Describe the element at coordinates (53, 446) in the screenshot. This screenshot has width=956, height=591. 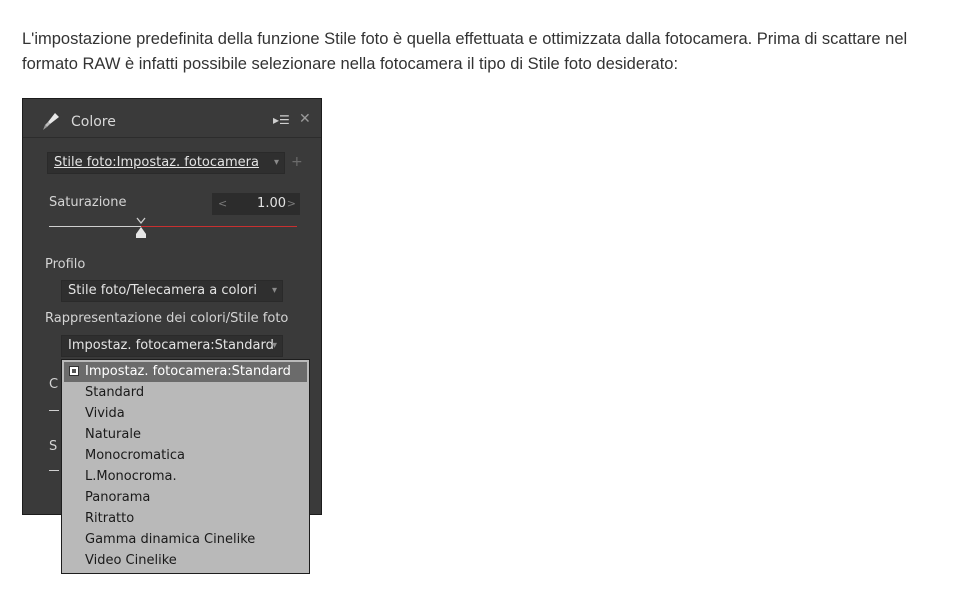
I see `hidden-row-label-s: S` at that location.